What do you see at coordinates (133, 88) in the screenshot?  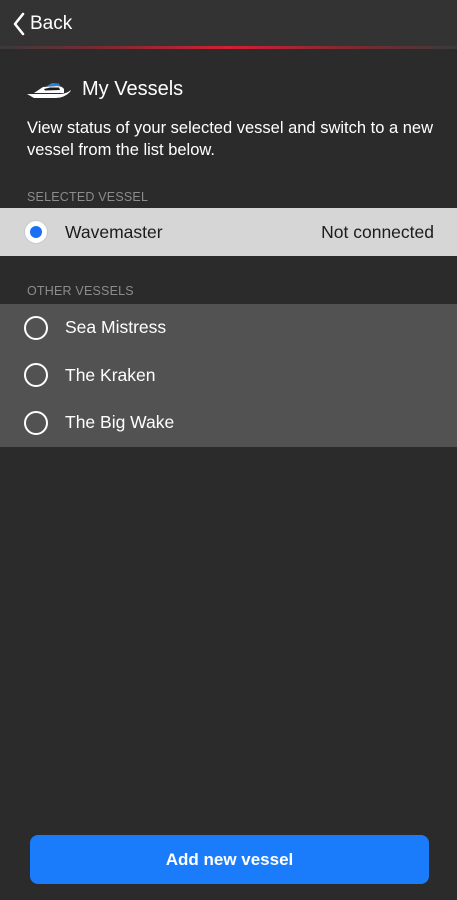 I see `page-title: My Vessels` at bounding box center [133, 88].